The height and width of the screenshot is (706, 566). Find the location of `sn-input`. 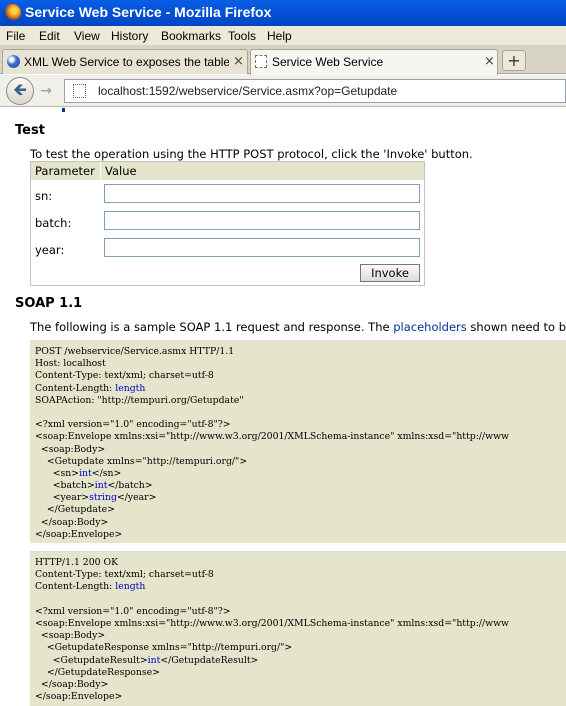

sn-input is located at coordinates (262, 193).